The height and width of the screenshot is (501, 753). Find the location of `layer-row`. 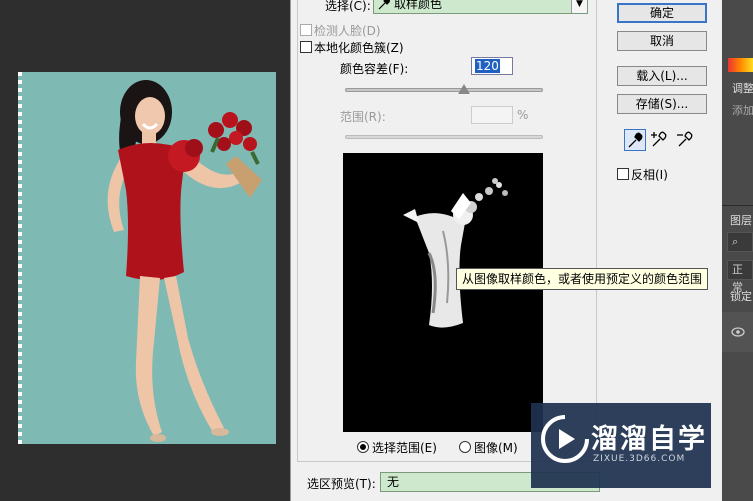

layer-row is located at coordinates (737, 332).